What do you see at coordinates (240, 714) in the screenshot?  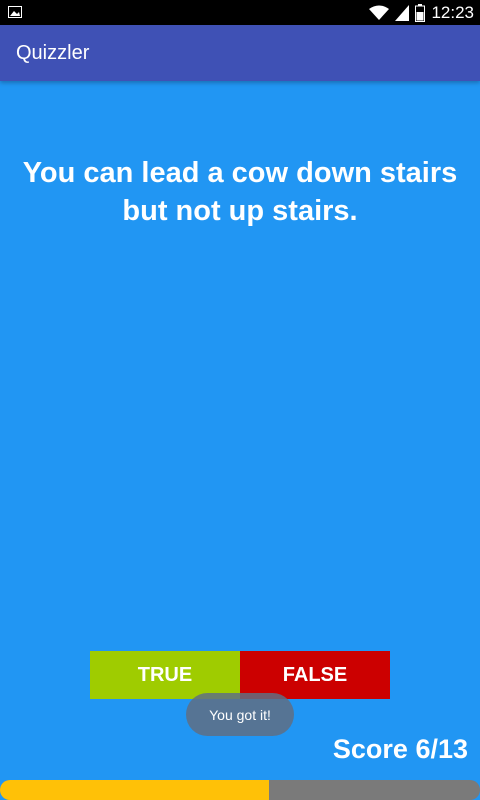 I see `feedback-toast: You got it!` at bounding box center [240, 714].